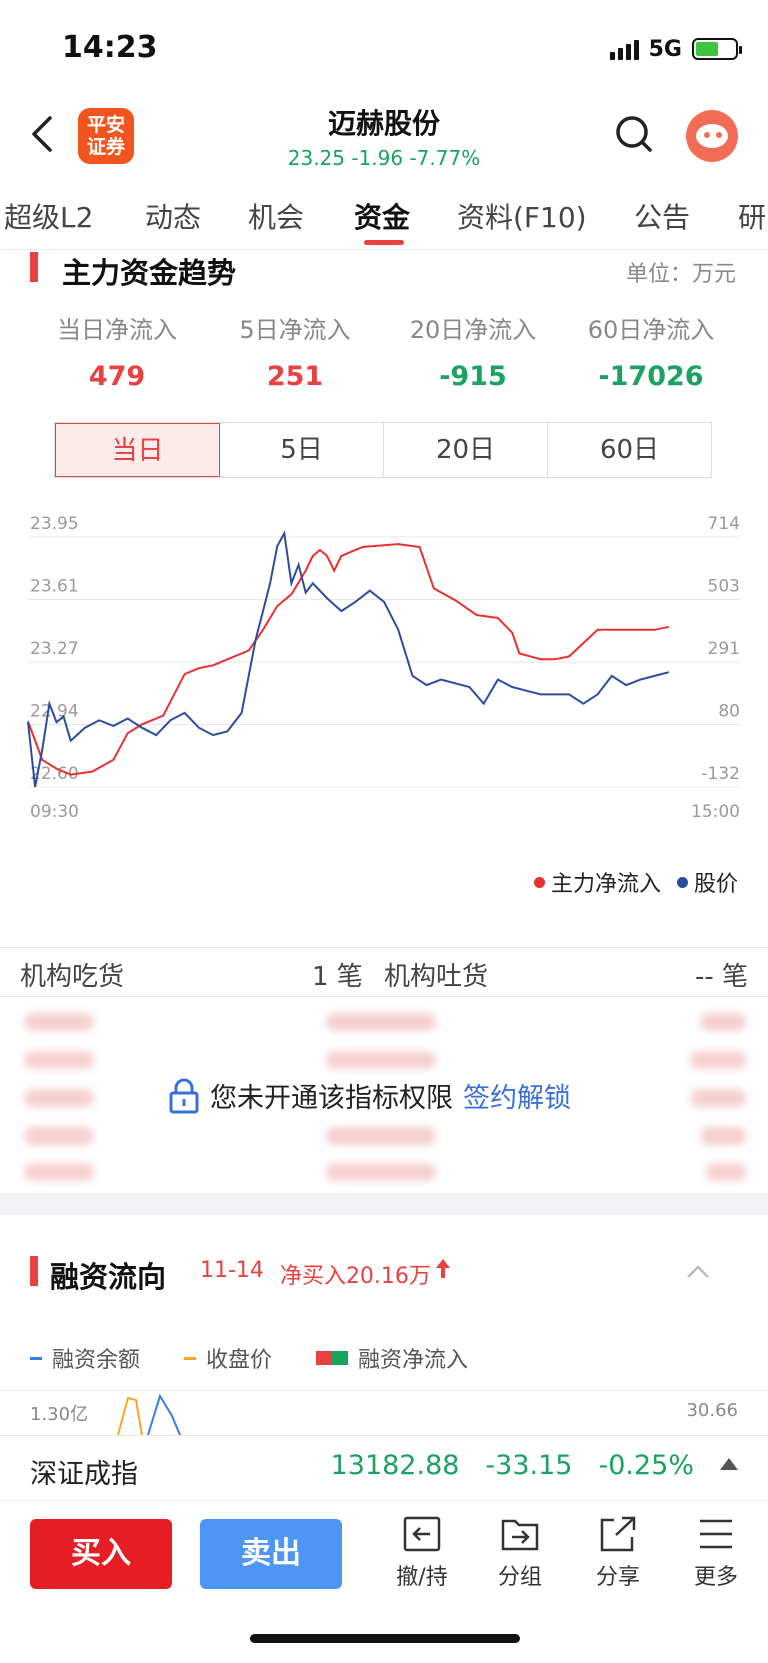  Describe the element at coordinates (337, 977) in the screenshot. I see `inst-buy-count: 1 笔` at that location.